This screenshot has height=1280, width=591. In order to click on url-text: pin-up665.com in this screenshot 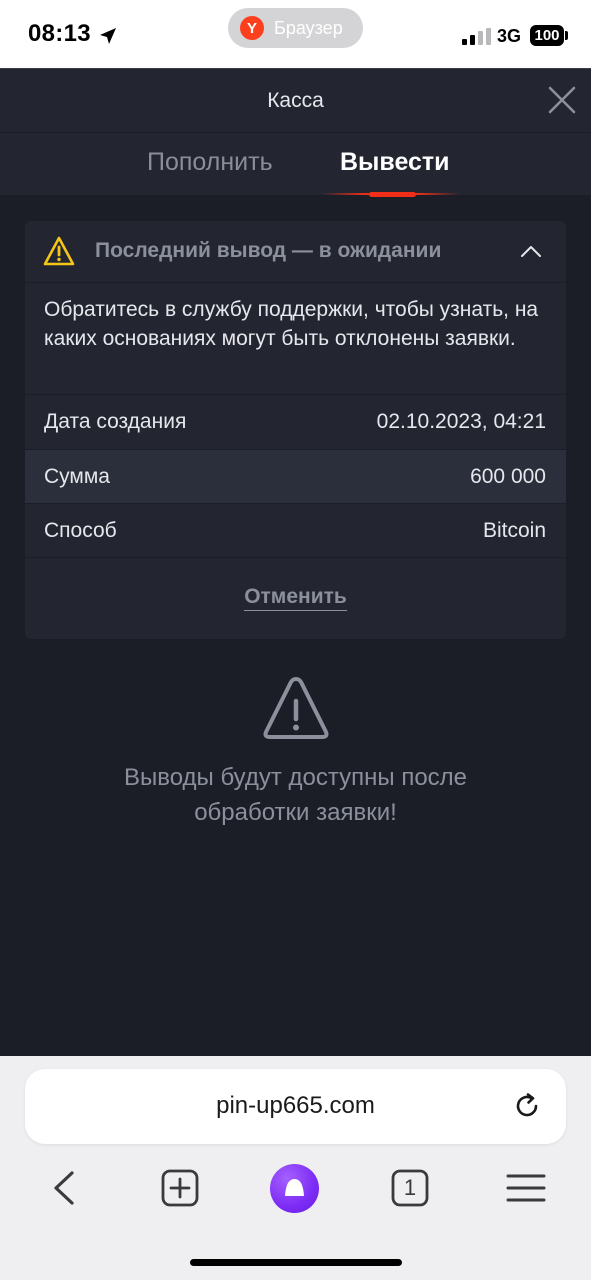, I will do `click(295, 1105)`.